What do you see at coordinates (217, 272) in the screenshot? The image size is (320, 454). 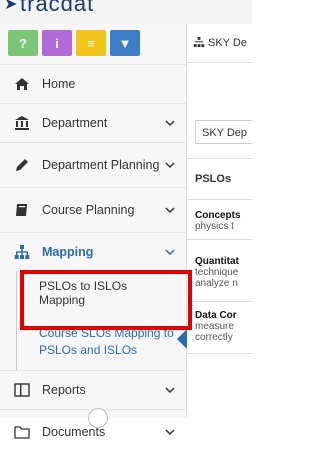 I see `row-desc: technique` at bounding box center [217, 272].